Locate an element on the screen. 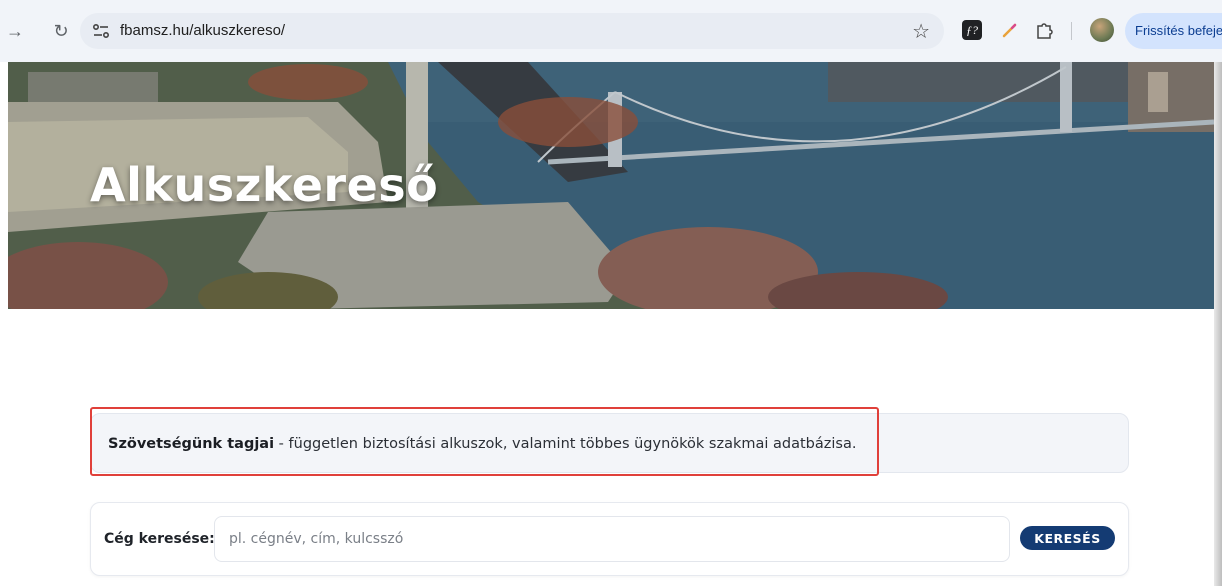 Image resolution: width=1222 pixels, height=586 pixels. search-button: KERESÉS is located at coordinates (1067, 538).